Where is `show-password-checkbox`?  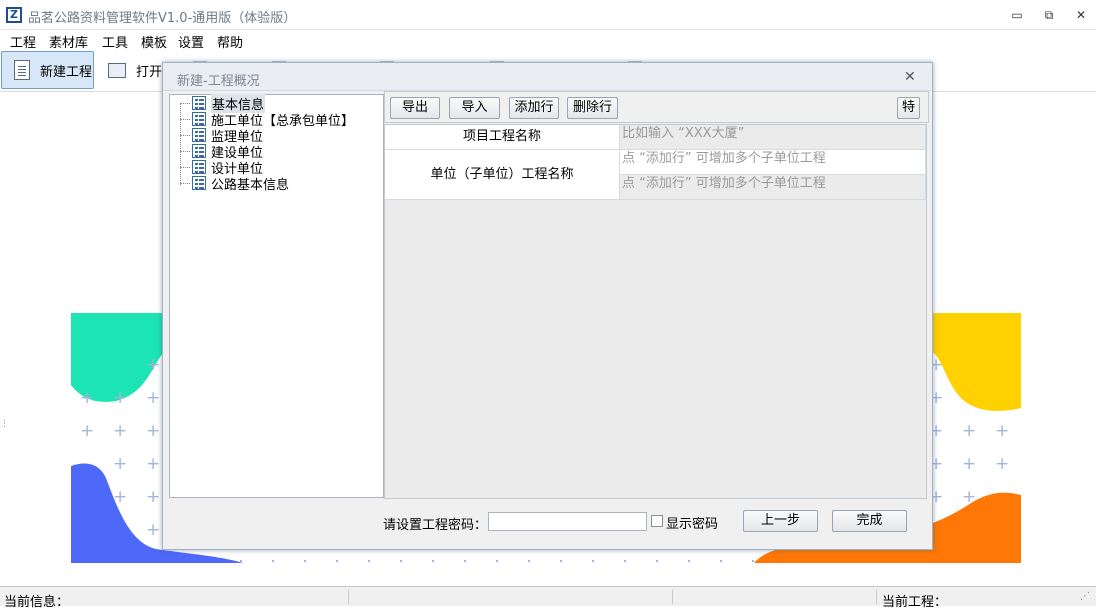 show-password-checkbox is located at coordinates (657, 521).